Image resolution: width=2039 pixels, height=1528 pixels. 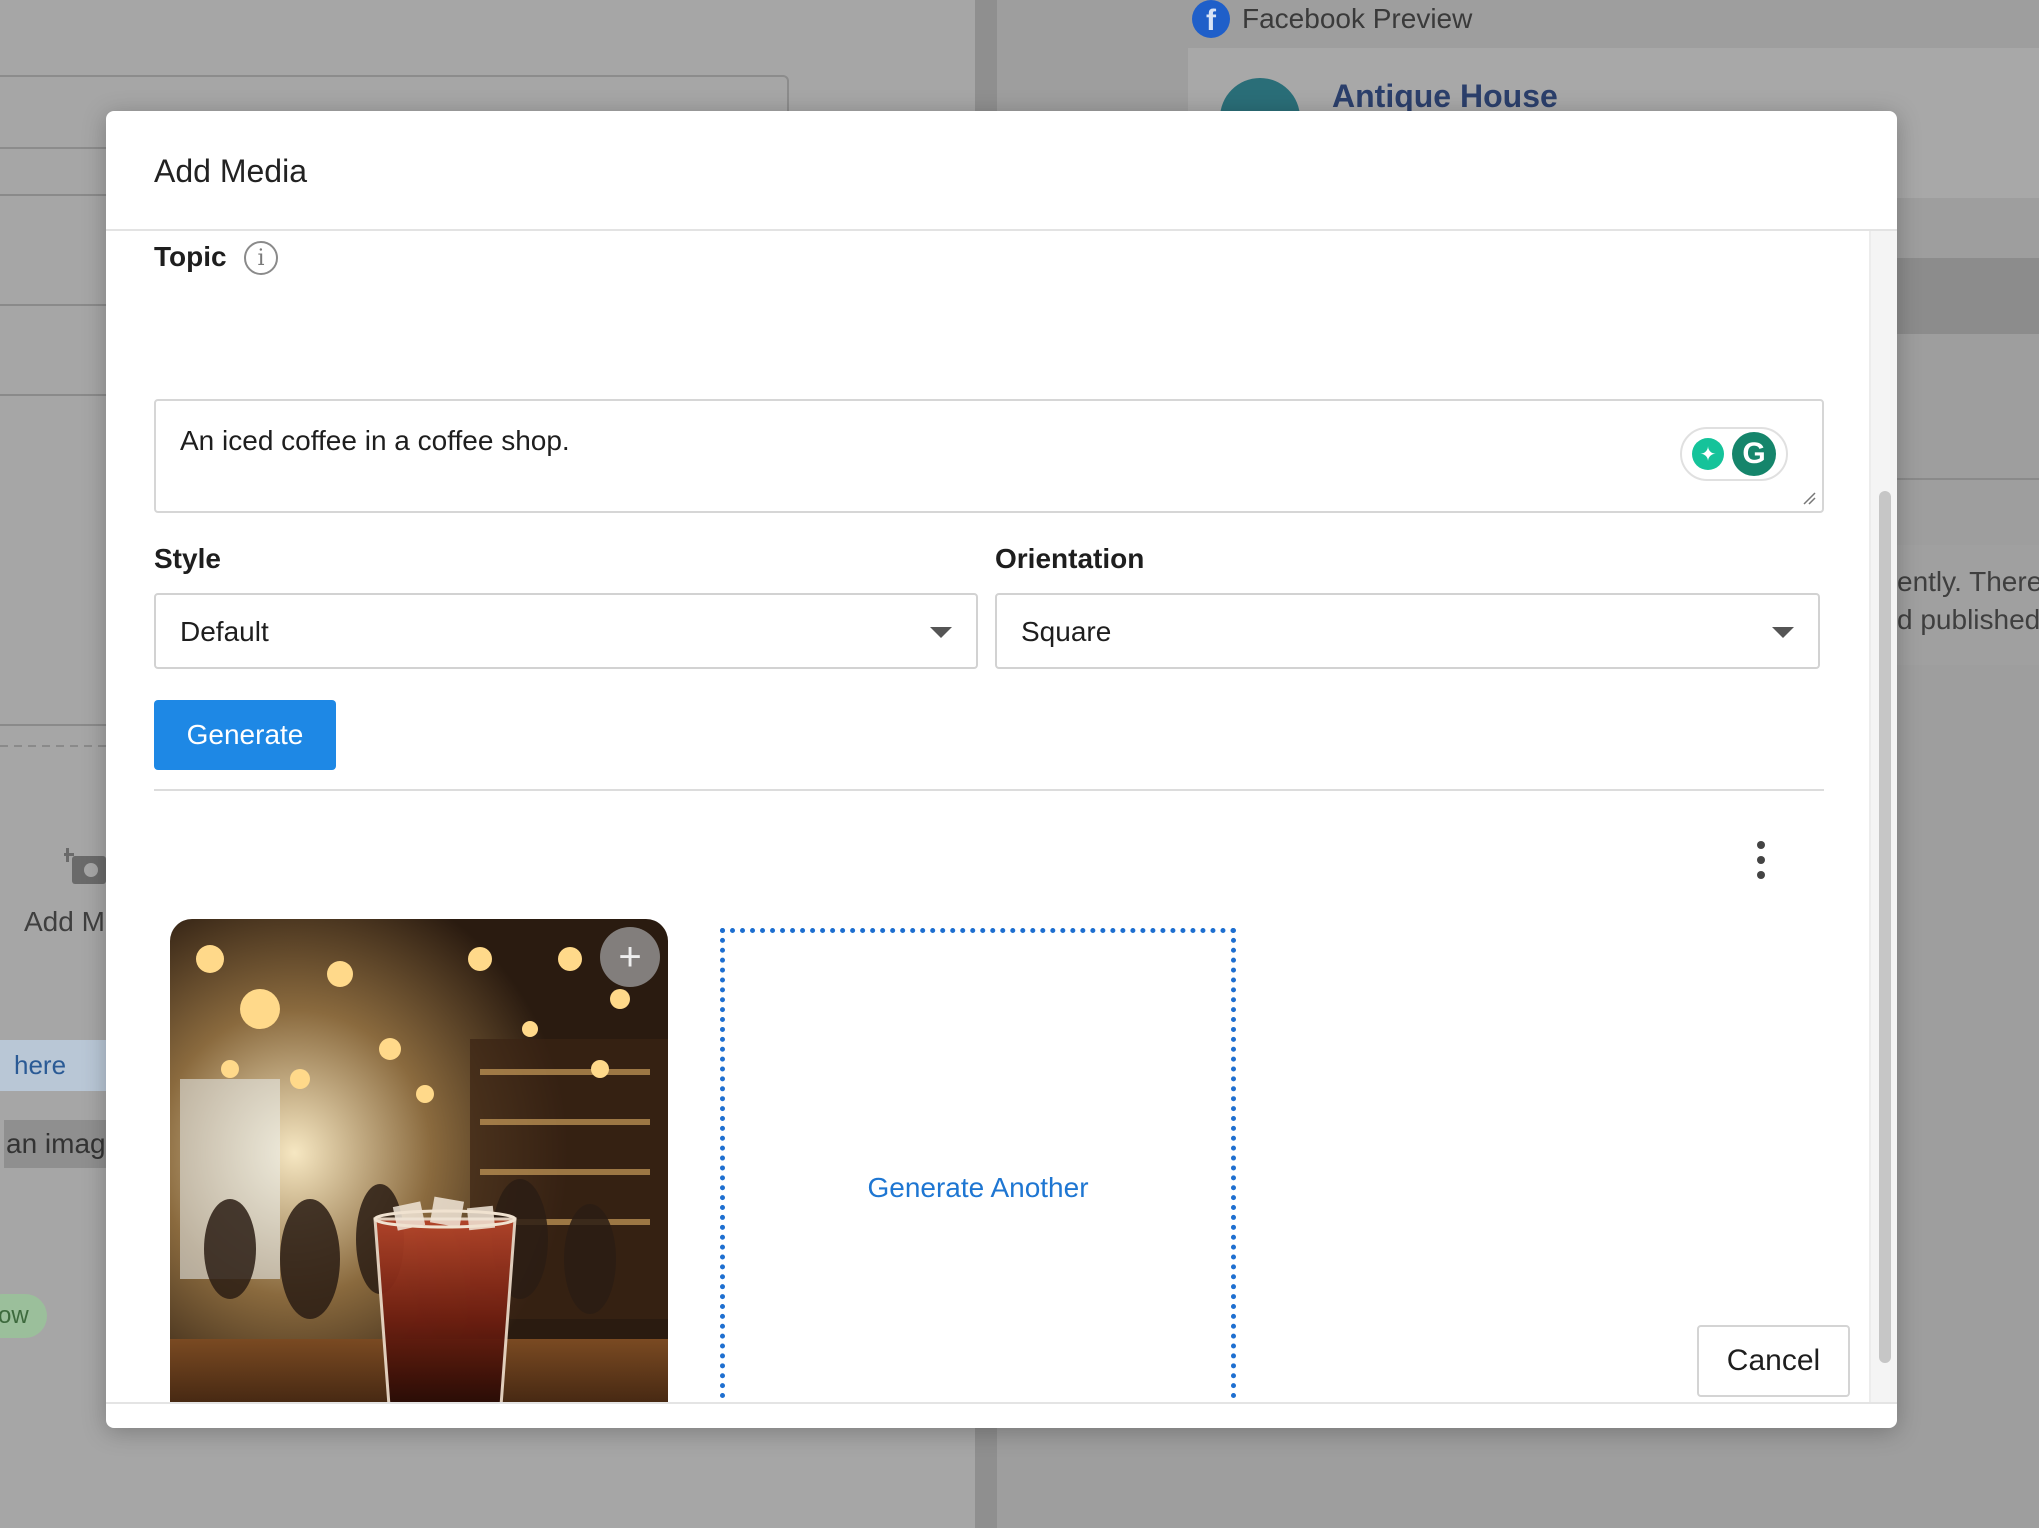 I want to click on cancel-button: Cancel, so click(x=1773, y=1361).